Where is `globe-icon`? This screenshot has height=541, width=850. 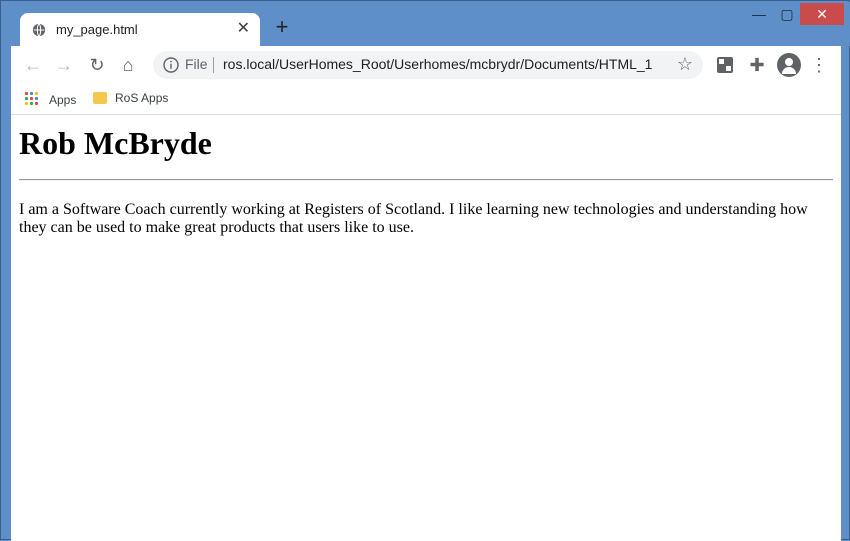 globe-icon is located at coordinates (39, 30).